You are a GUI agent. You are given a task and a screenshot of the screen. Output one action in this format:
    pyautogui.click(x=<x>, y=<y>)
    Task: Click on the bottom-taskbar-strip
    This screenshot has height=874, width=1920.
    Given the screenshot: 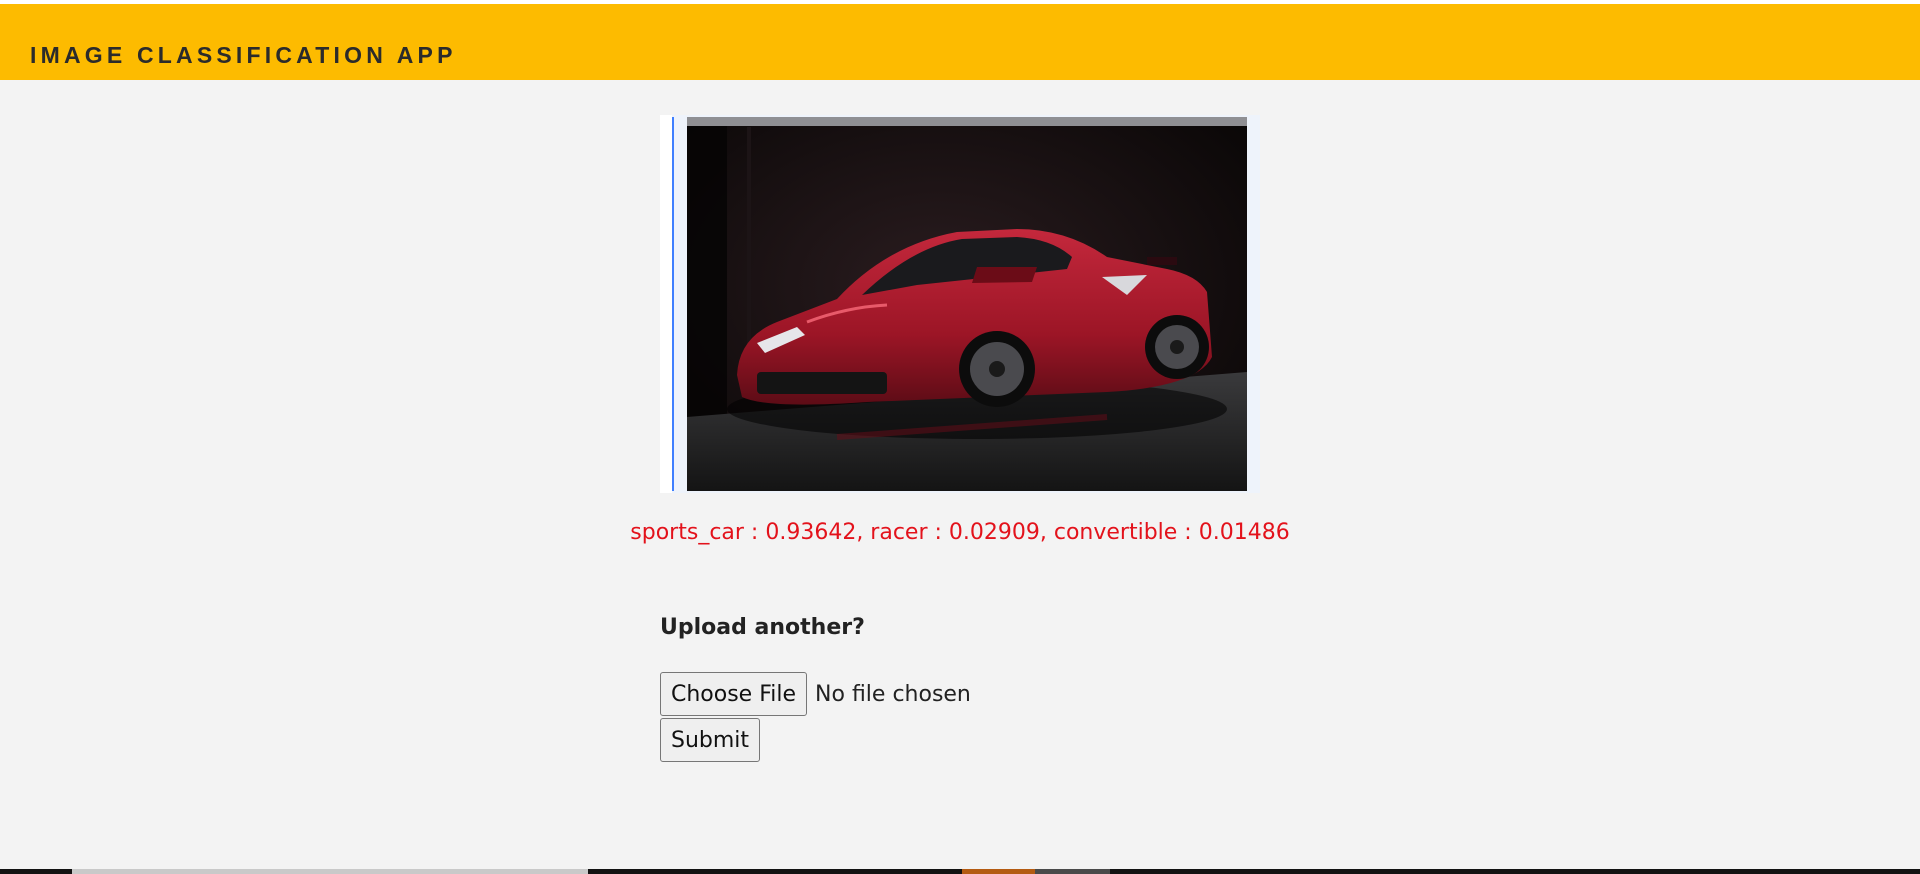 What is the action you would take?
    pyautogui.click(x=960, y=871)
    